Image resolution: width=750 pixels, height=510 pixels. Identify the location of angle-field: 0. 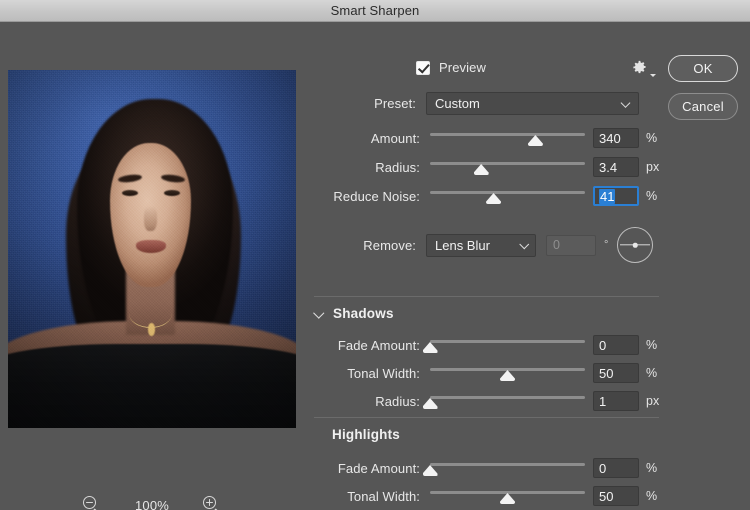
(571, 245).